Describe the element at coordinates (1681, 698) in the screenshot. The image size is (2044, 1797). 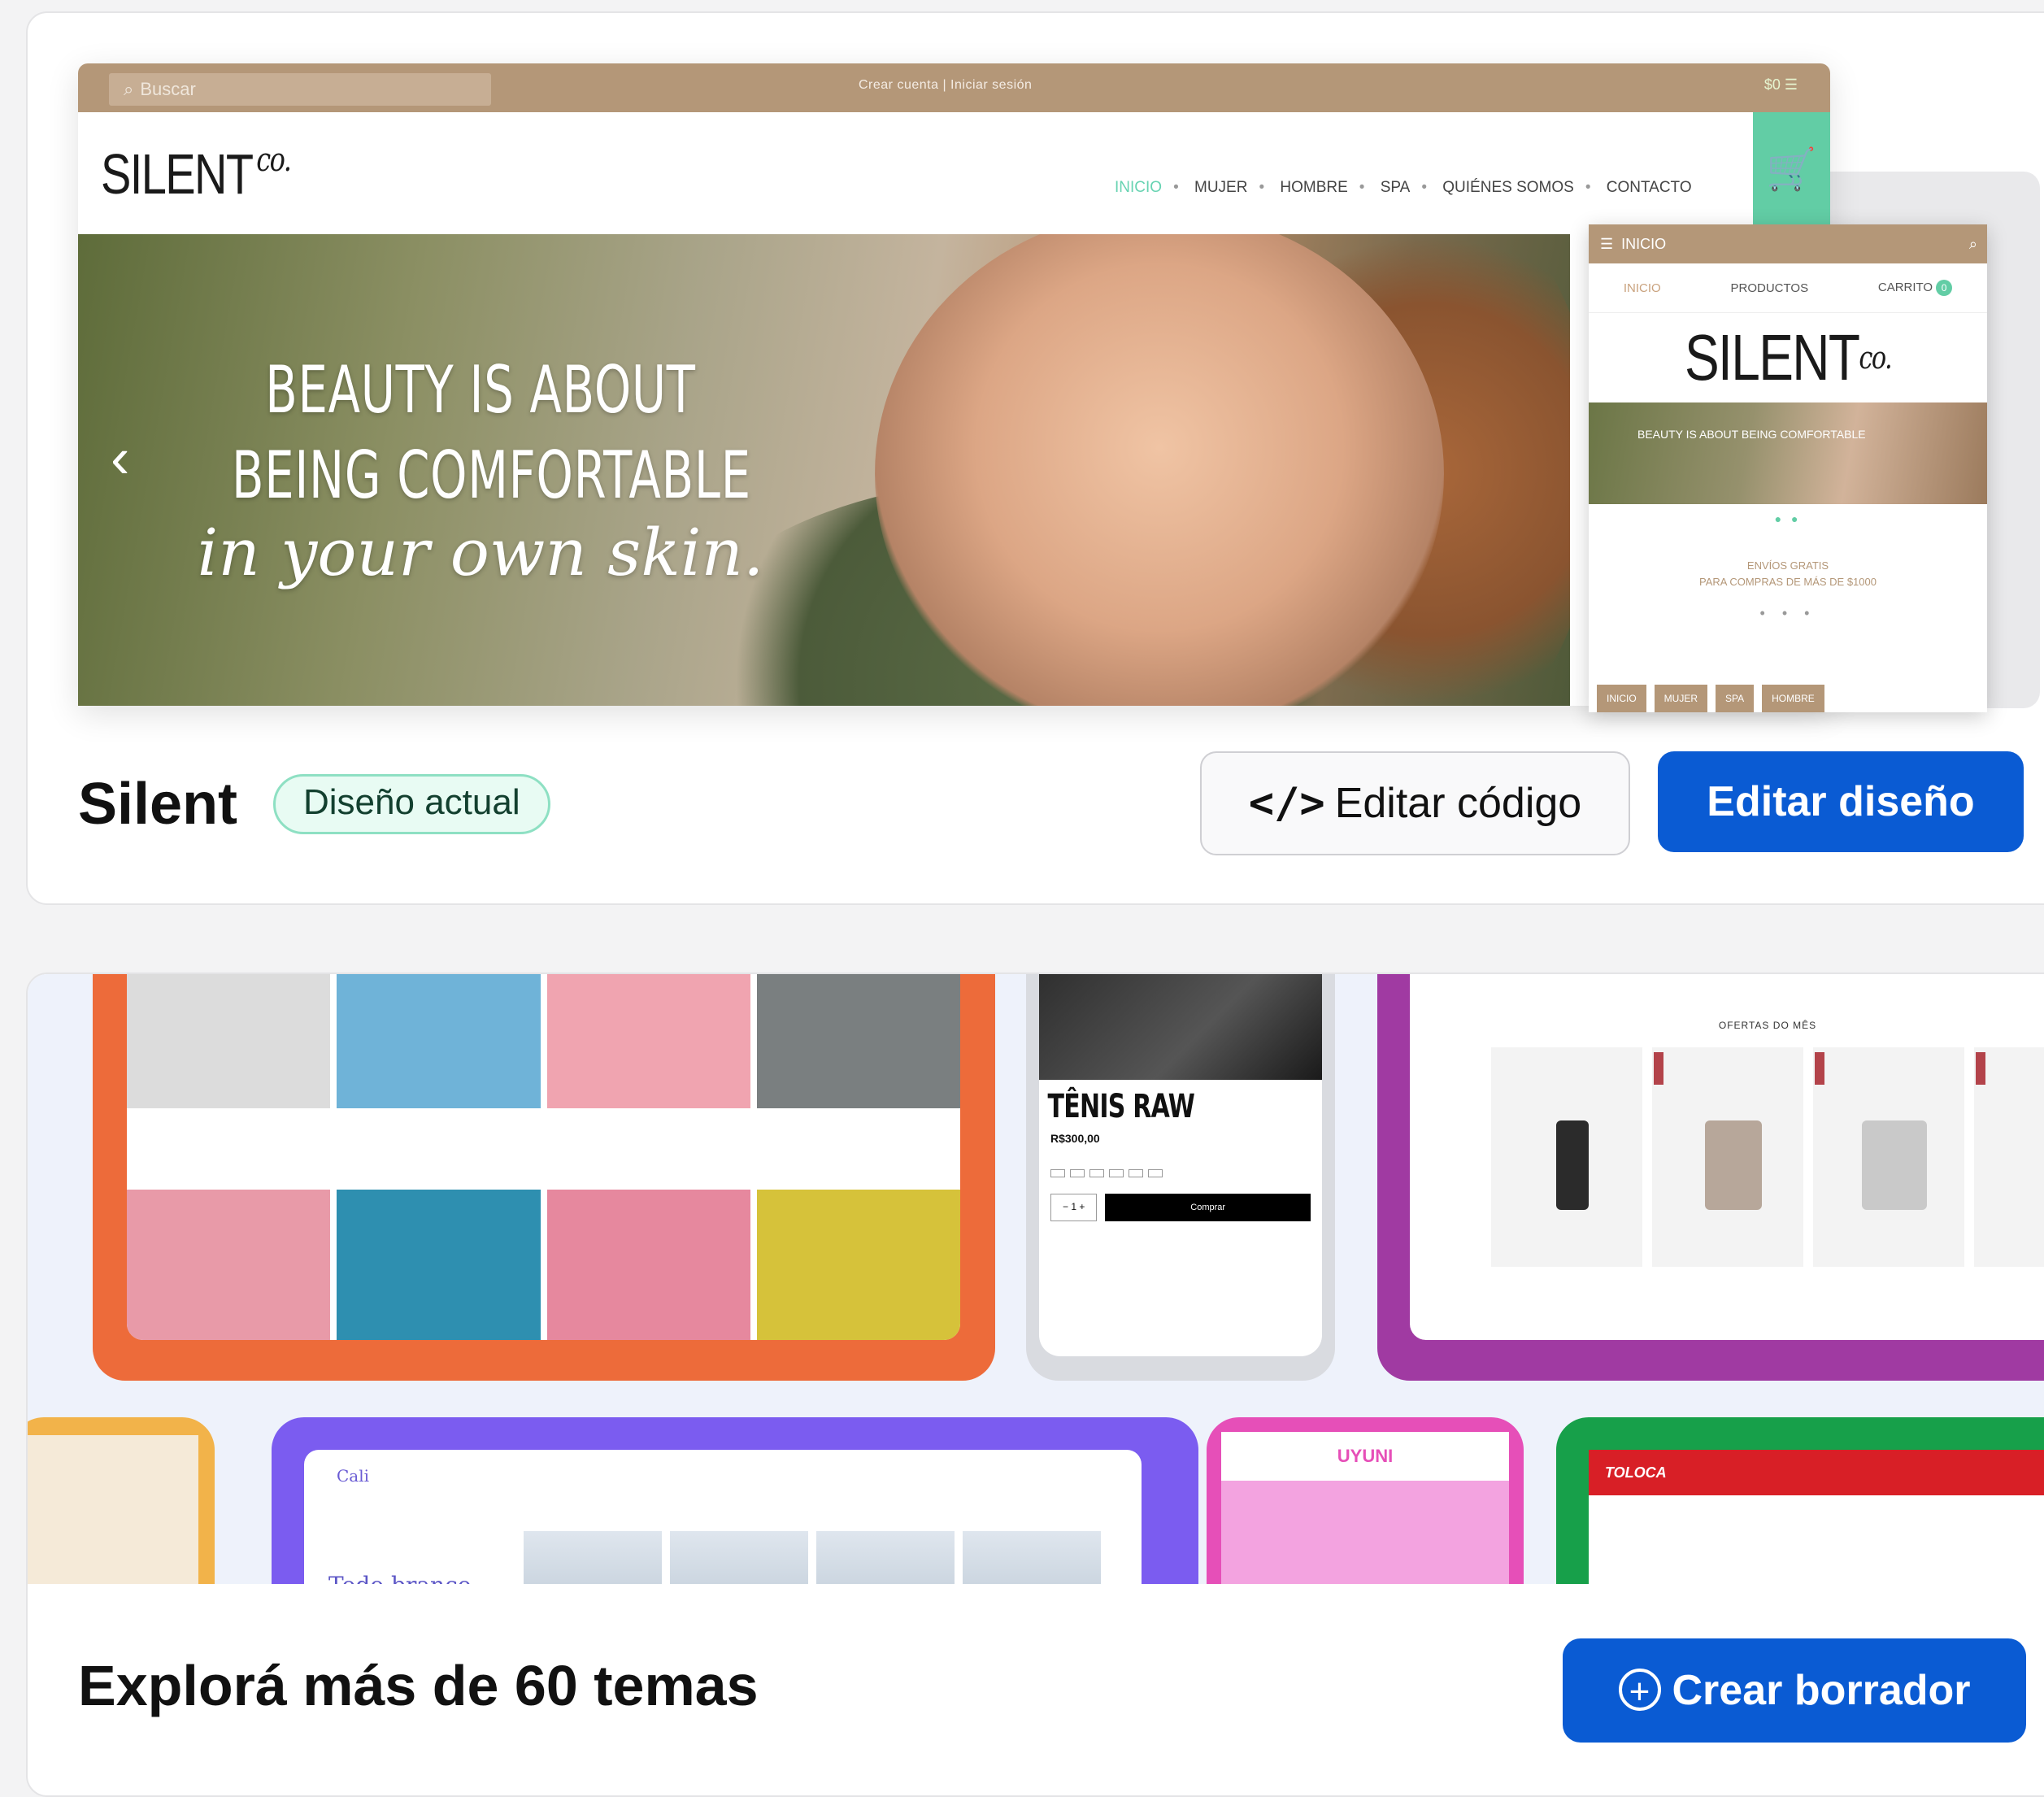
I see `mobile-chip: MUJER` at that location.